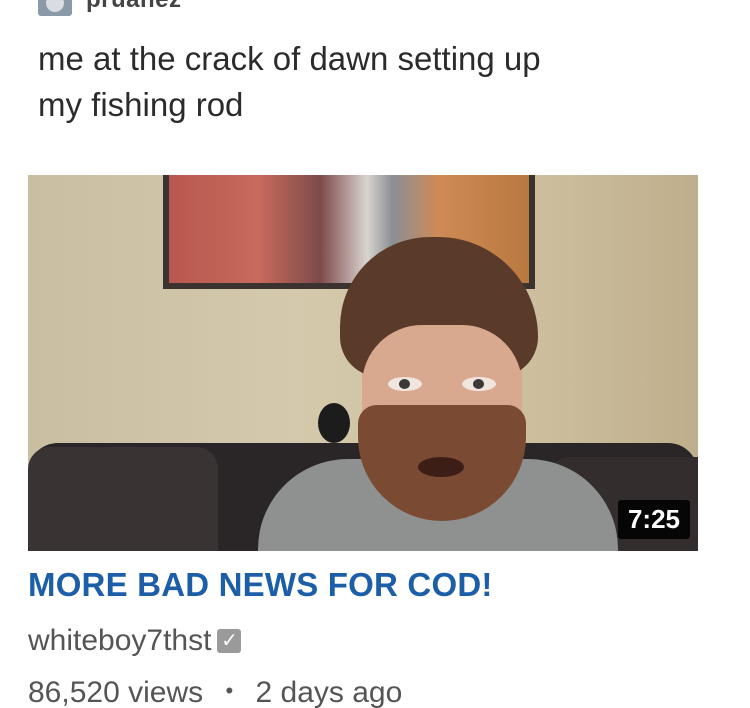 This screenshot has width=750, height=708. I want to click on post-username: pruanez, so click(134, 7).